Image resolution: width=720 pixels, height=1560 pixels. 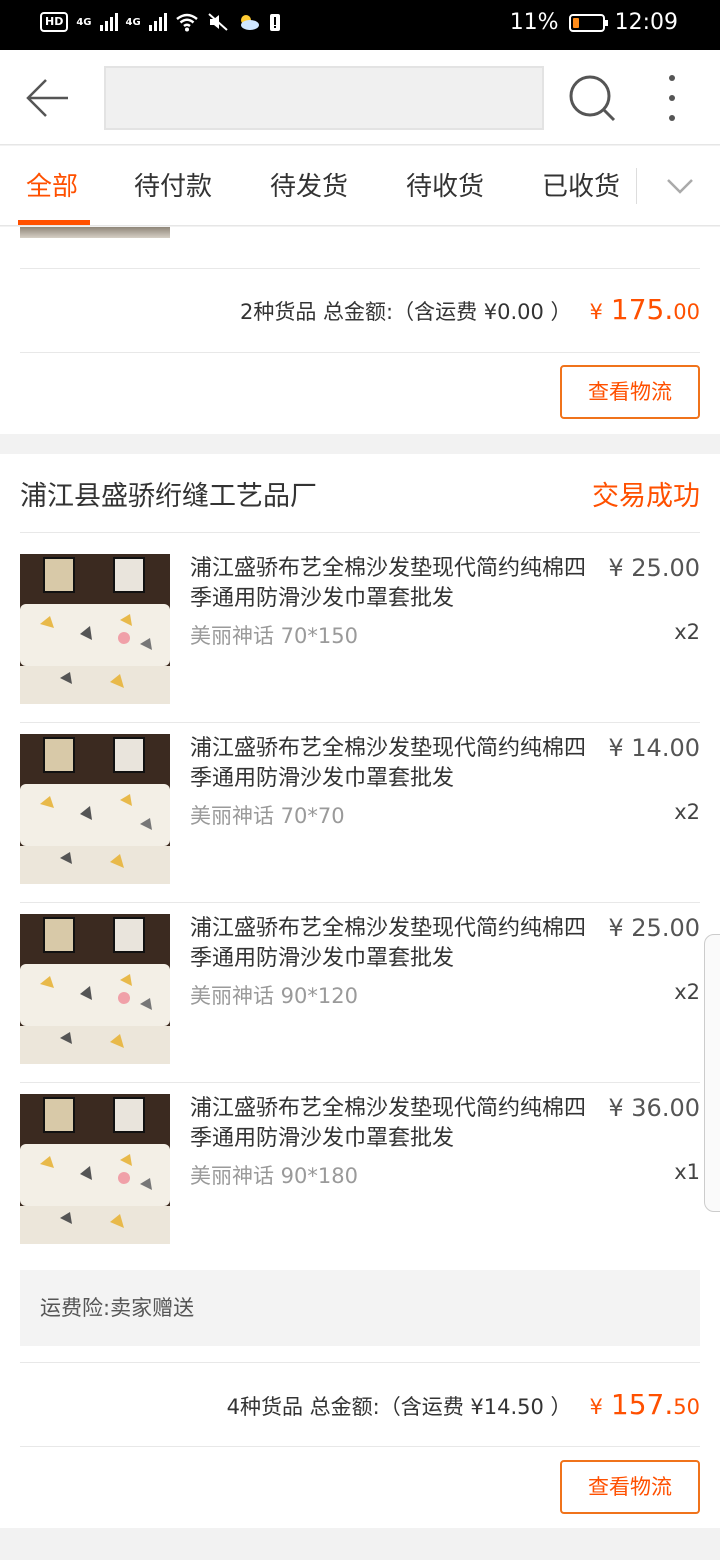 What do you see at coordinates (360, 186) in the screenshot?
I see `order-tabs: 全部 待付款 待发货 待收货 已收货` at bounding box center [360, 186].